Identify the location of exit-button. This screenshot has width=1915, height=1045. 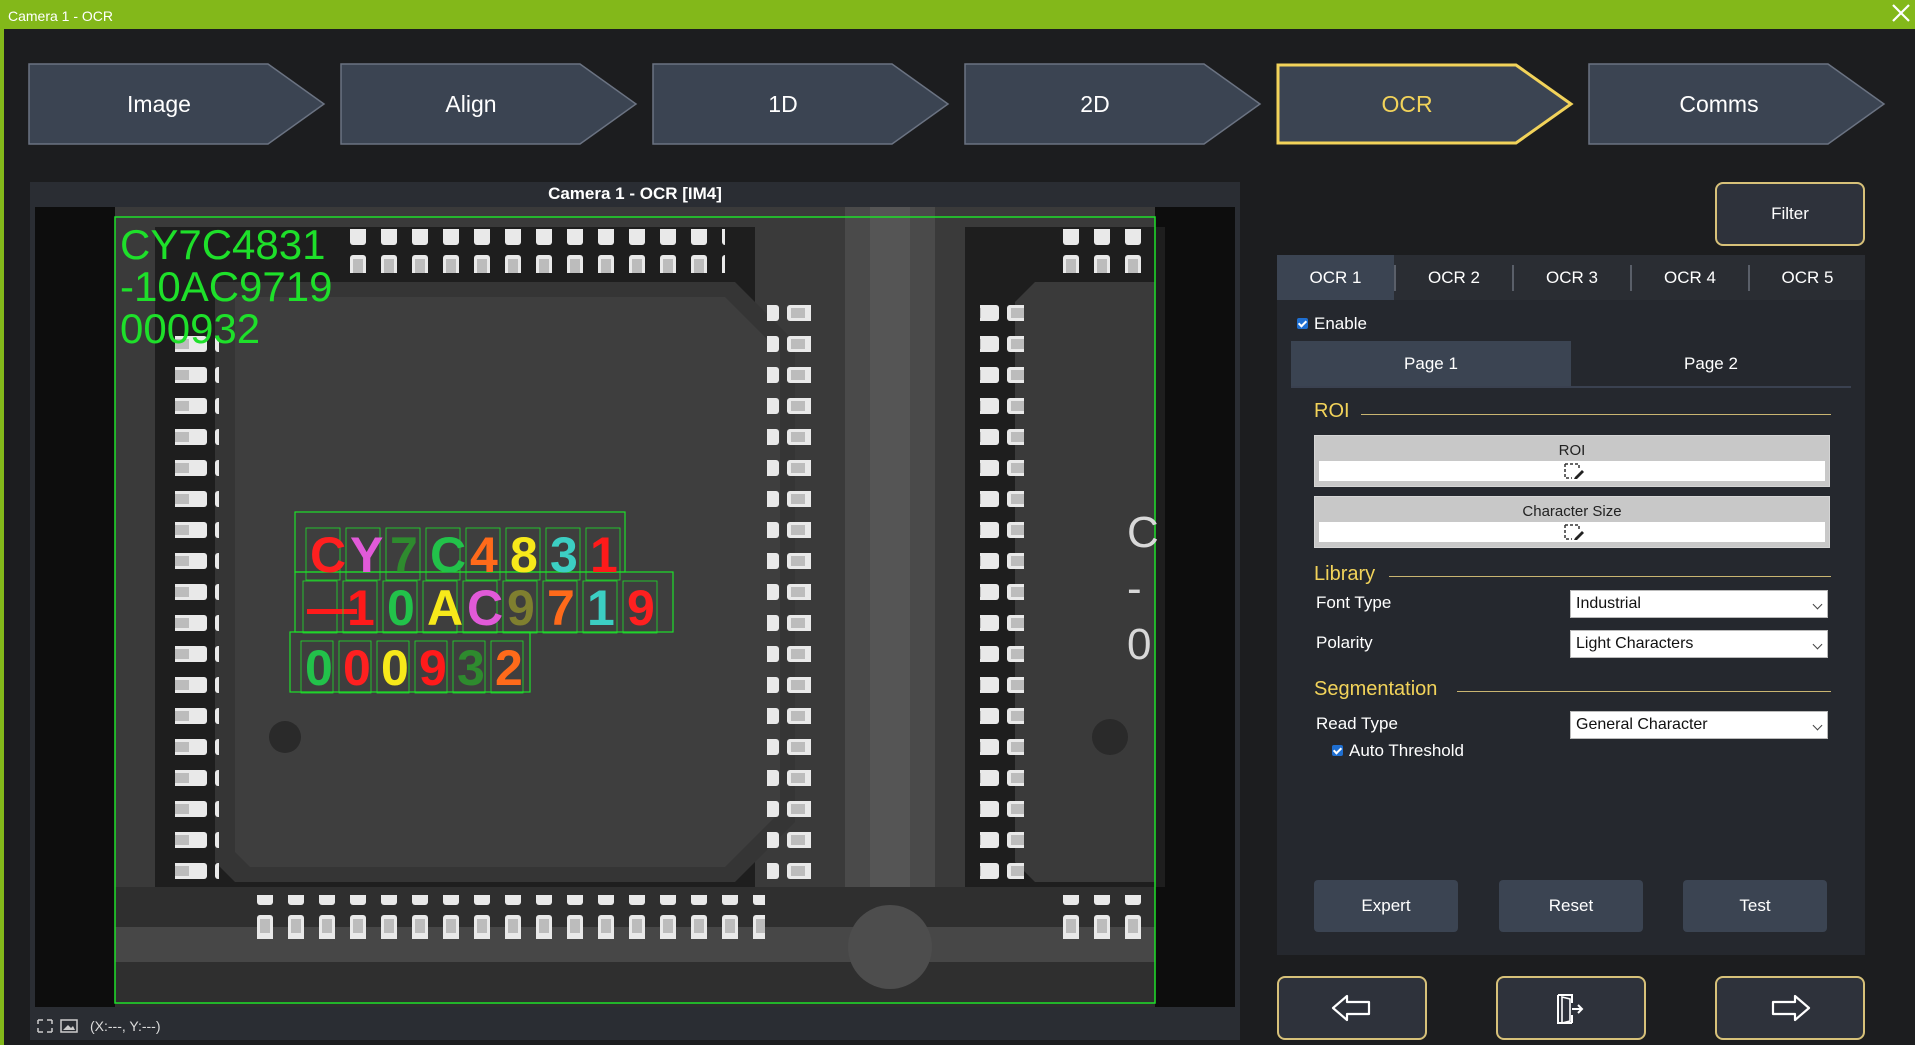
(1571, 1008).